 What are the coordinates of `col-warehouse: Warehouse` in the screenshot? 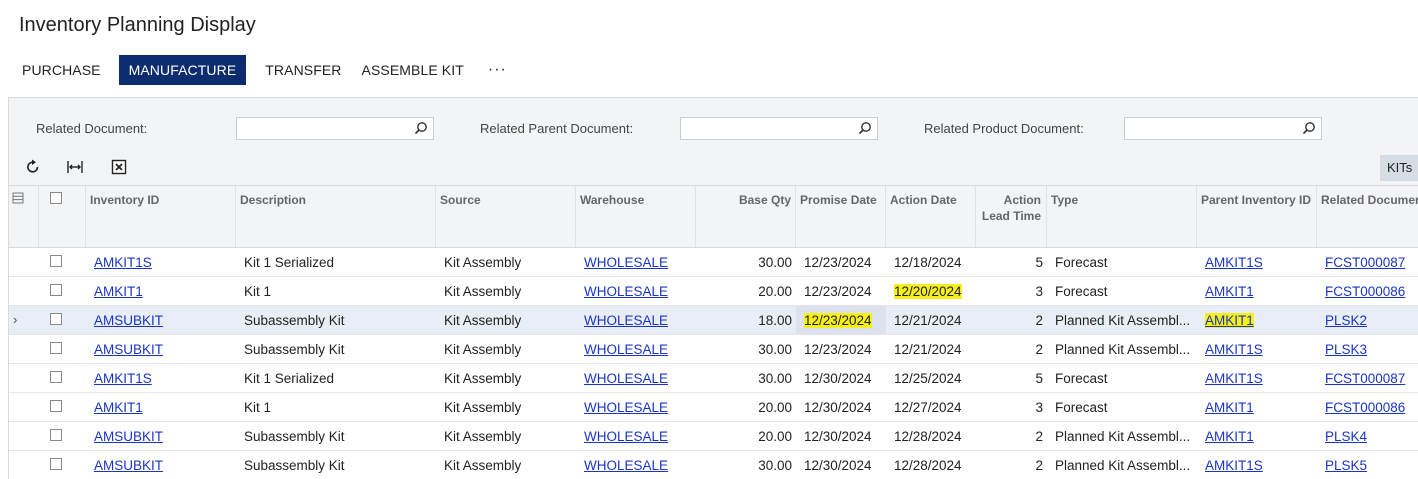 It's located at (636, 216).